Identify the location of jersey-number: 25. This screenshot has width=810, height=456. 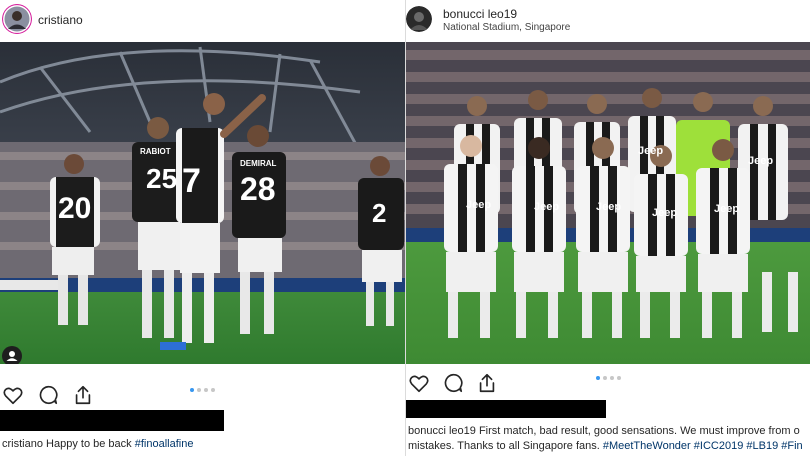
(161, 178).